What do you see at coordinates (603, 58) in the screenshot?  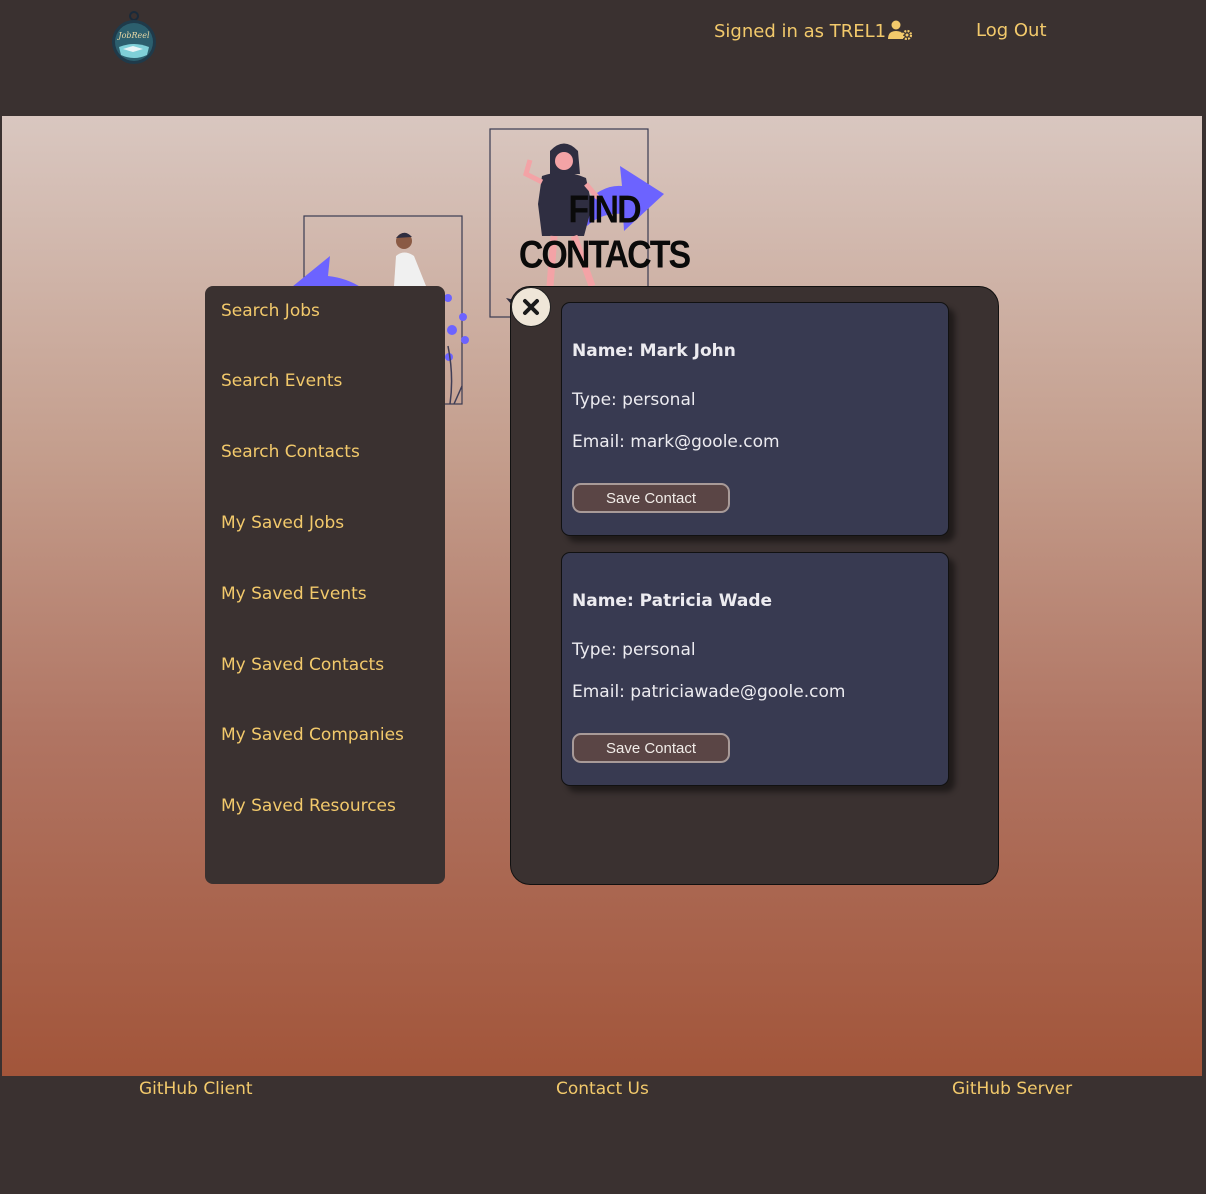 I see `header: JobReel Signed in as TREL1 Log Out` at bounding box center [603, 58].